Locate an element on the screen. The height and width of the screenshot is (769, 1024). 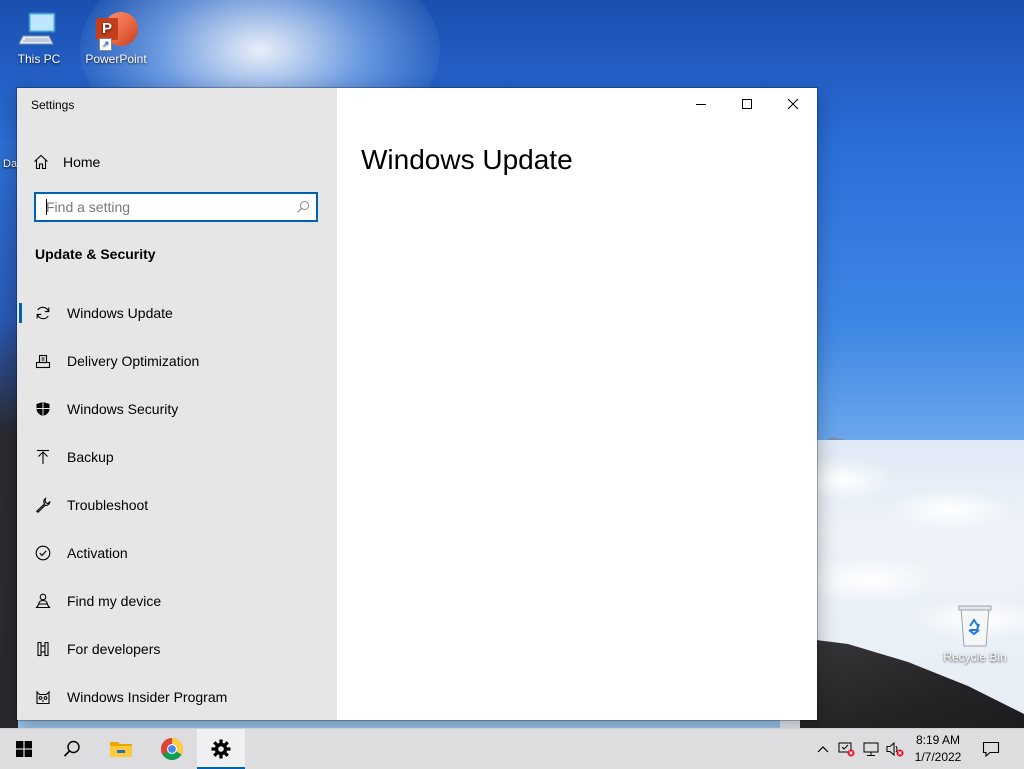
tray-volume is located at coordinates (895, 749).